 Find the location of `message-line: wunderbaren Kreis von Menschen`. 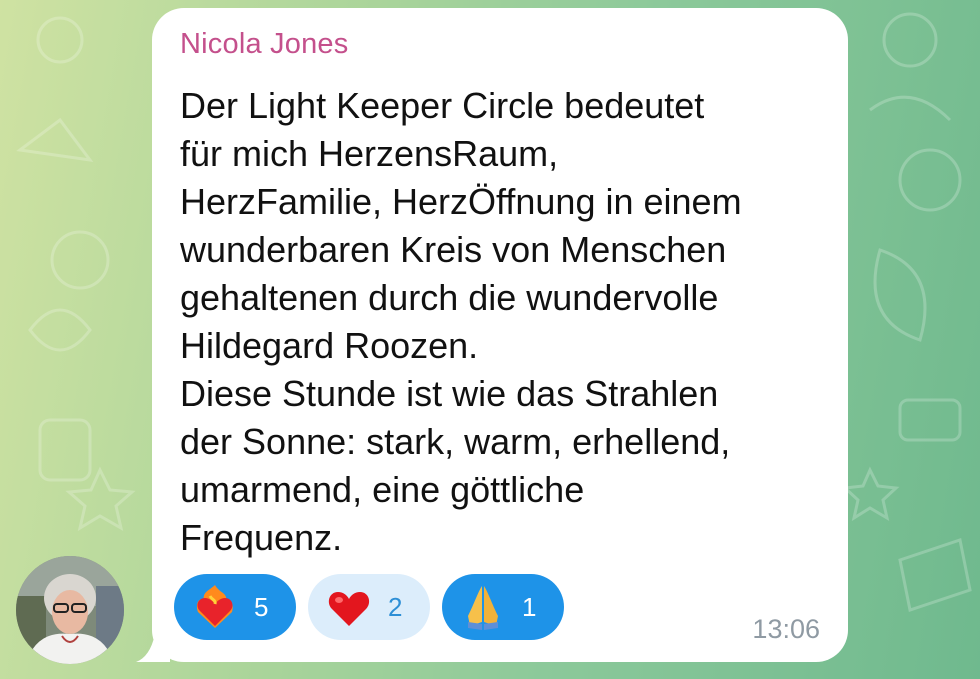

message-line: wunderbaren Kreis von Menschen is located at coordinates (453, 249).